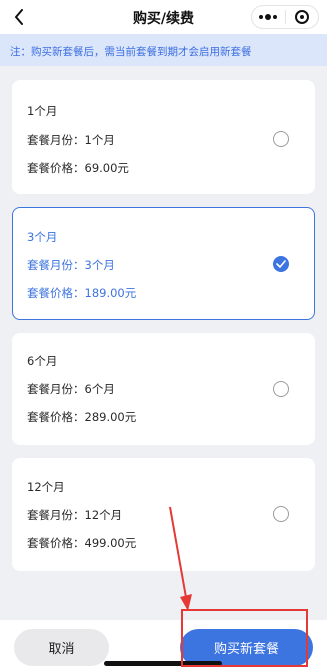 This screenshot has height=670, width=327. What do you see at coordinates (82, 293) in the screenshot?
I see `plan-price: 套餐价格：189.00元` at bounding box center [82, 293].